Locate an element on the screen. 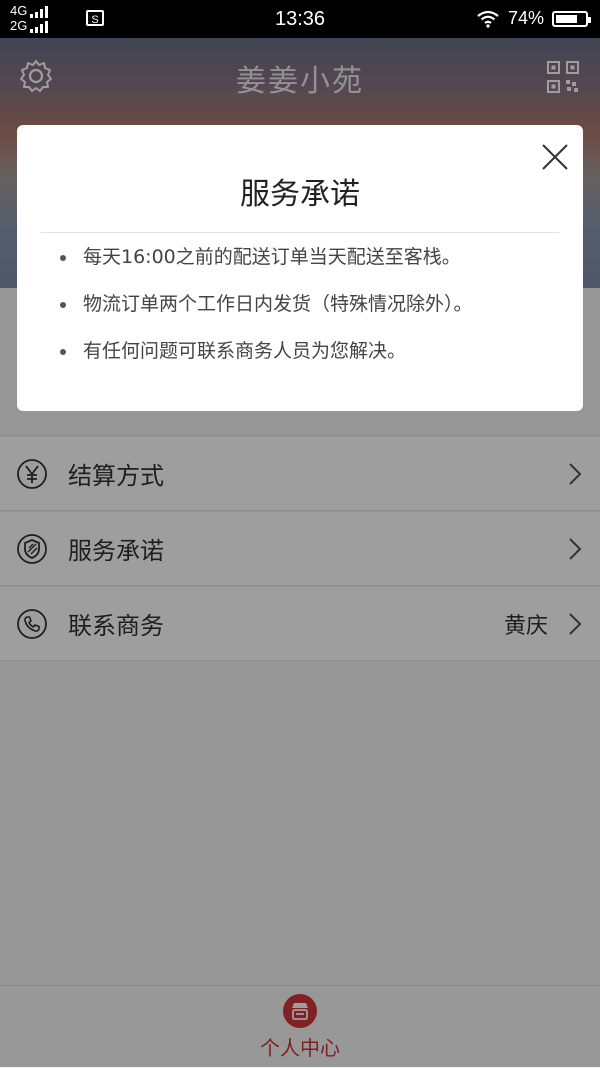 Image resolution: width=600 pixels, height=1068 pixels. divider is located at coordinates (300, 232).